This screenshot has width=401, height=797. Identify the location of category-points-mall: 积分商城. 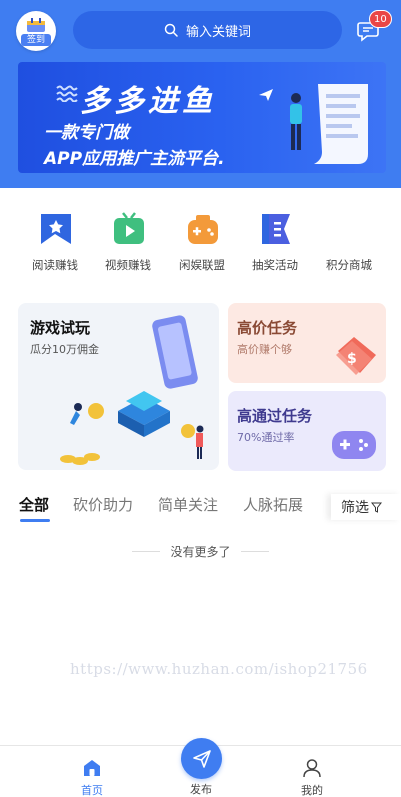
(349, 244).